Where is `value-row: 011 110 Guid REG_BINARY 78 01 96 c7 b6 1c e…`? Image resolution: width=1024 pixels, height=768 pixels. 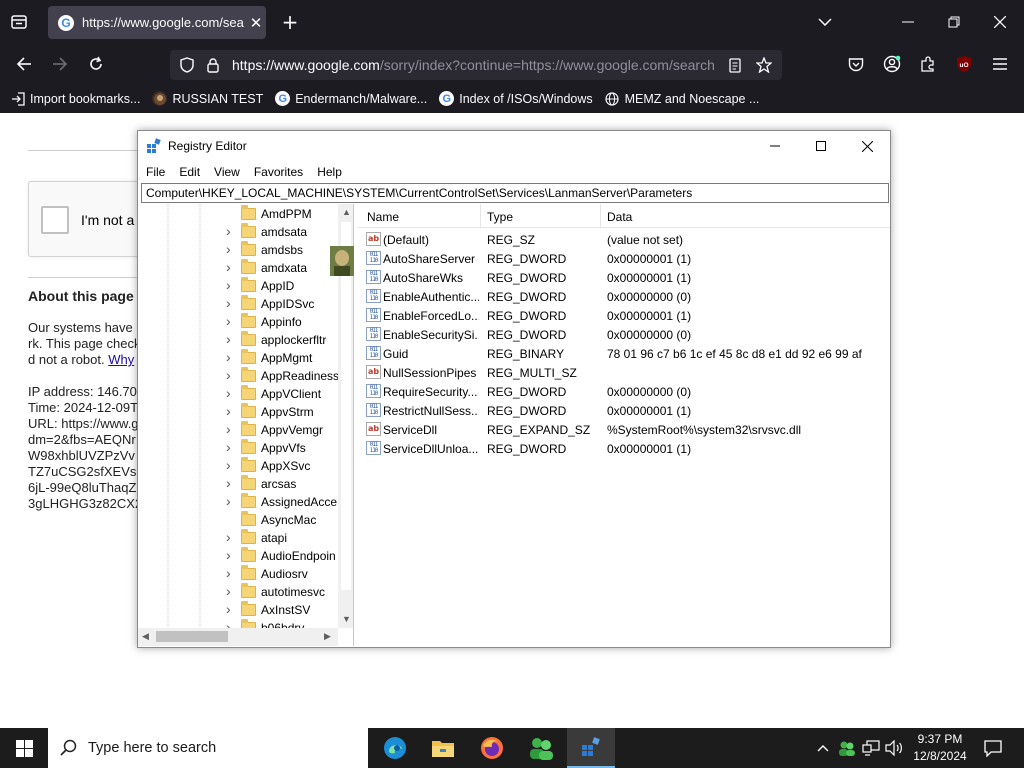
value-row: 011 110 Guid REG_BINARY 78 01 96 c7 b6 1c e… is located at coordinates (624, 353).